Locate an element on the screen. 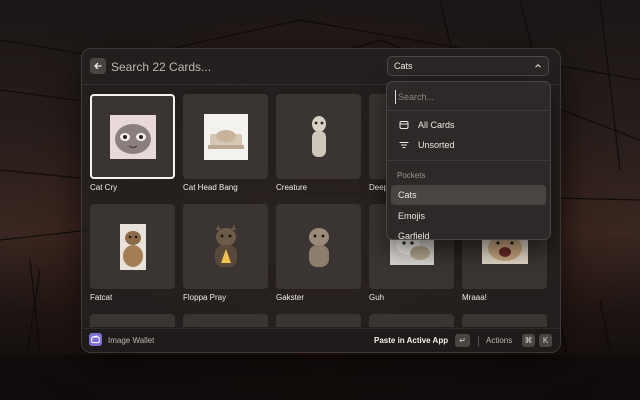  card-creature: Creature is located at coordinates (322, 143).